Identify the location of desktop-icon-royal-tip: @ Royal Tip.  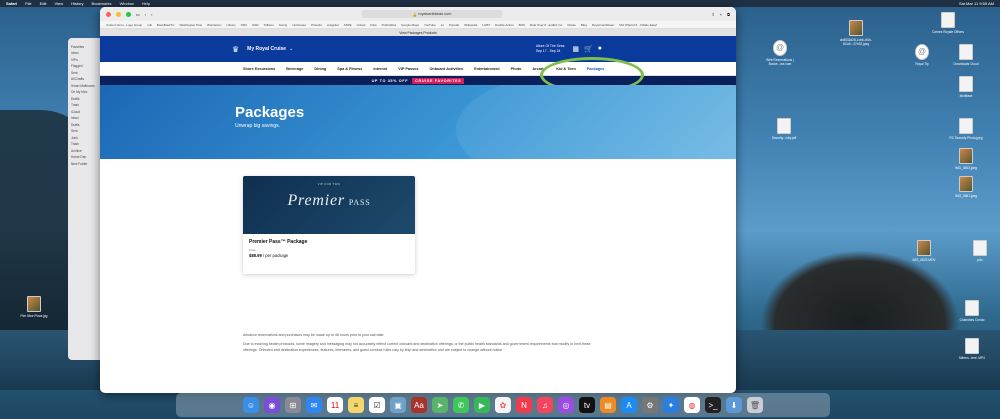
(922, 55).